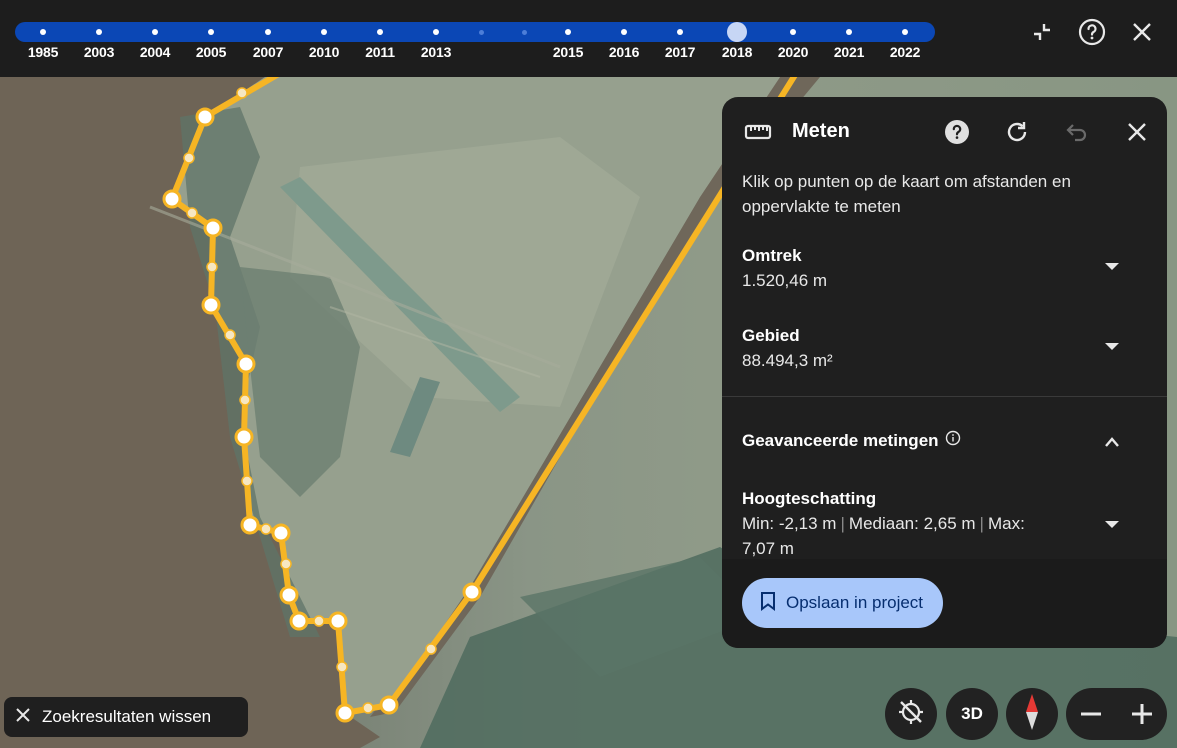 This screenshot has width=1177, height=748. Describe the element at coordinates (211, 52) in the screenshot. I see `timeline-year-2005: 2005` at that location.